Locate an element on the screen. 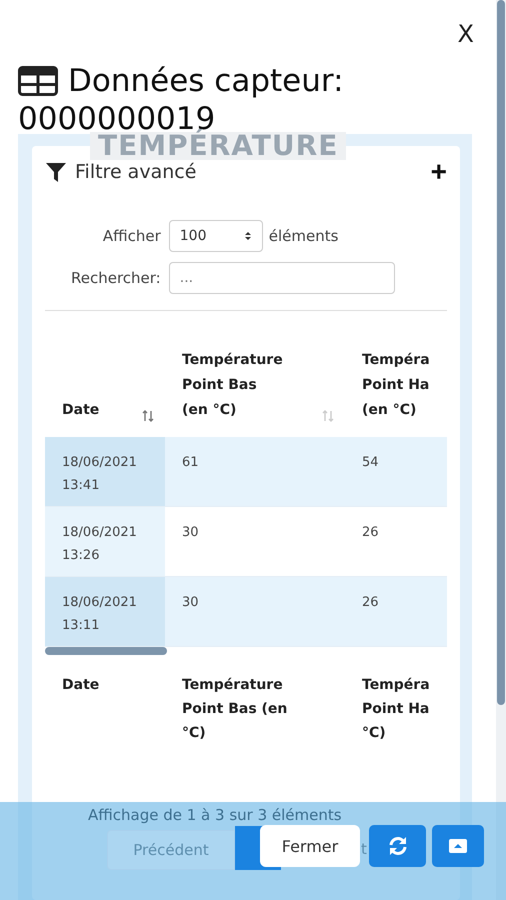  refresh-icon is located at coordinates (397, 846).